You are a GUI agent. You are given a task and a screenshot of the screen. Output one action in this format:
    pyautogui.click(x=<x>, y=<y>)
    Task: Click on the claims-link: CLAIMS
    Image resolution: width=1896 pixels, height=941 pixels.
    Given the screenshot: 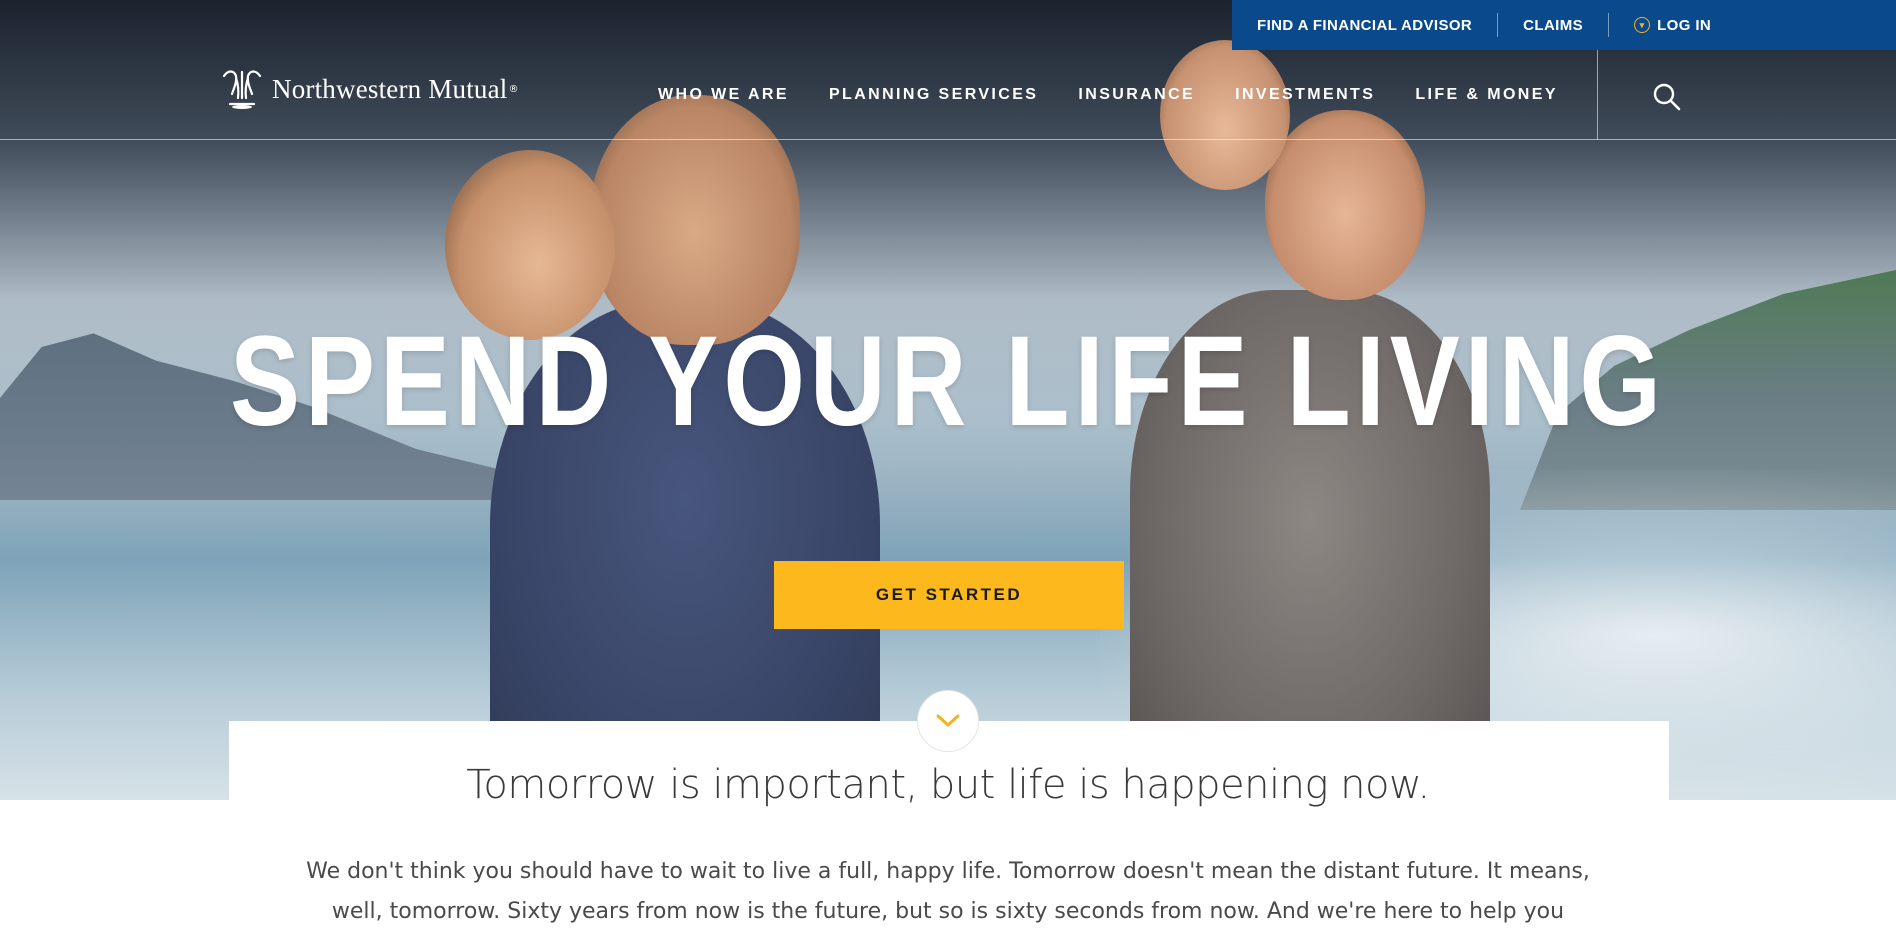 What is the action you would take?
    pyautogui.click(x=1553, y=25)
    